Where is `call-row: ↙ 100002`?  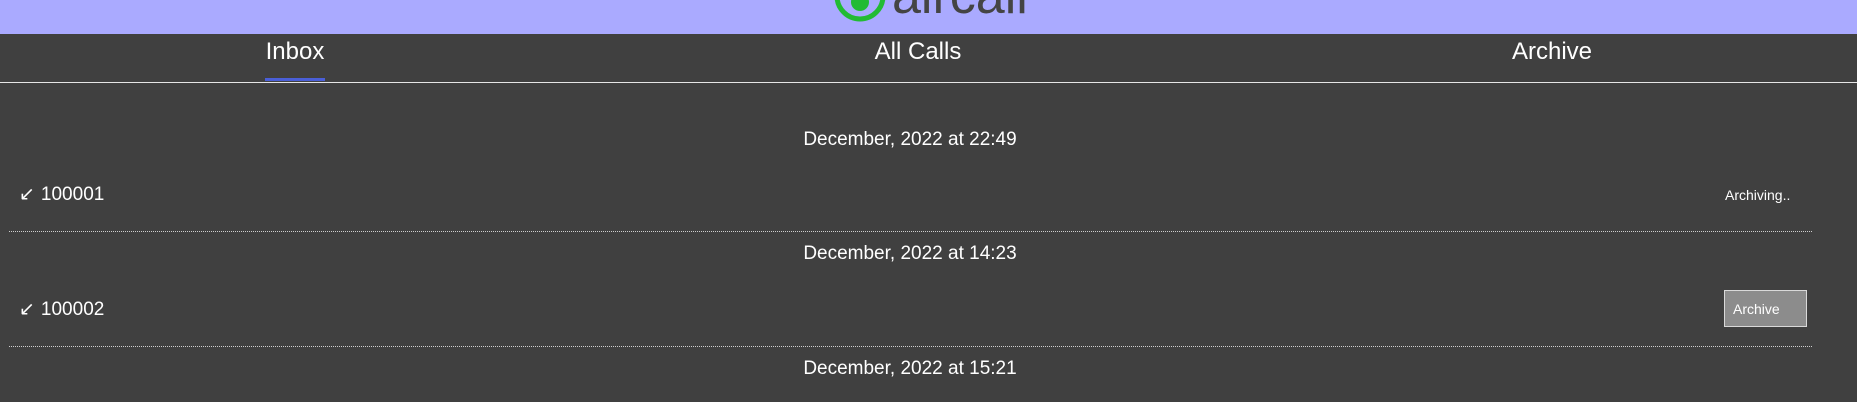 call-row: ↙ 100002 is located at coordinates (61, 310).